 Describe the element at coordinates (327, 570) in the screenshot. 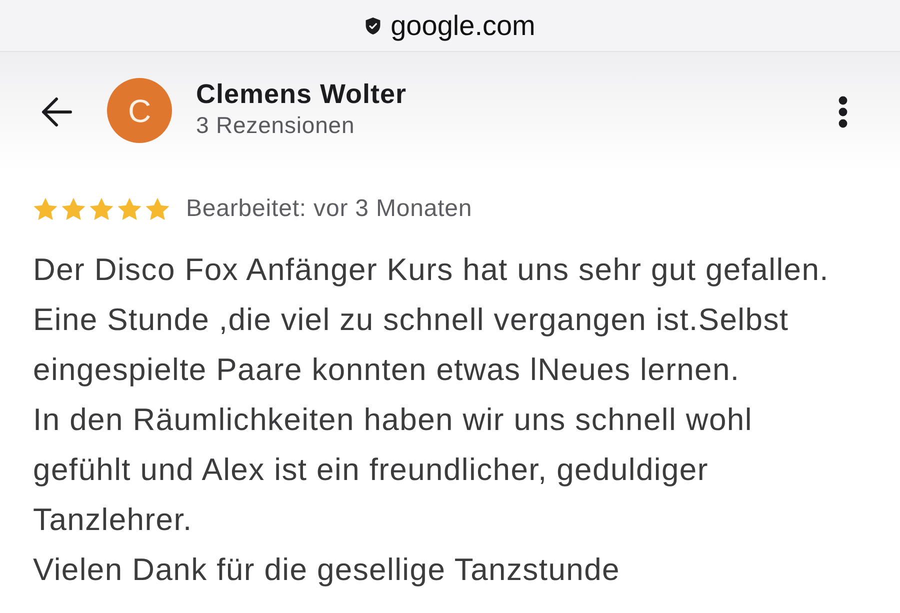

I see `review-paragraph: Vielen Dank für die gesellige Tanzstunde` at that location.